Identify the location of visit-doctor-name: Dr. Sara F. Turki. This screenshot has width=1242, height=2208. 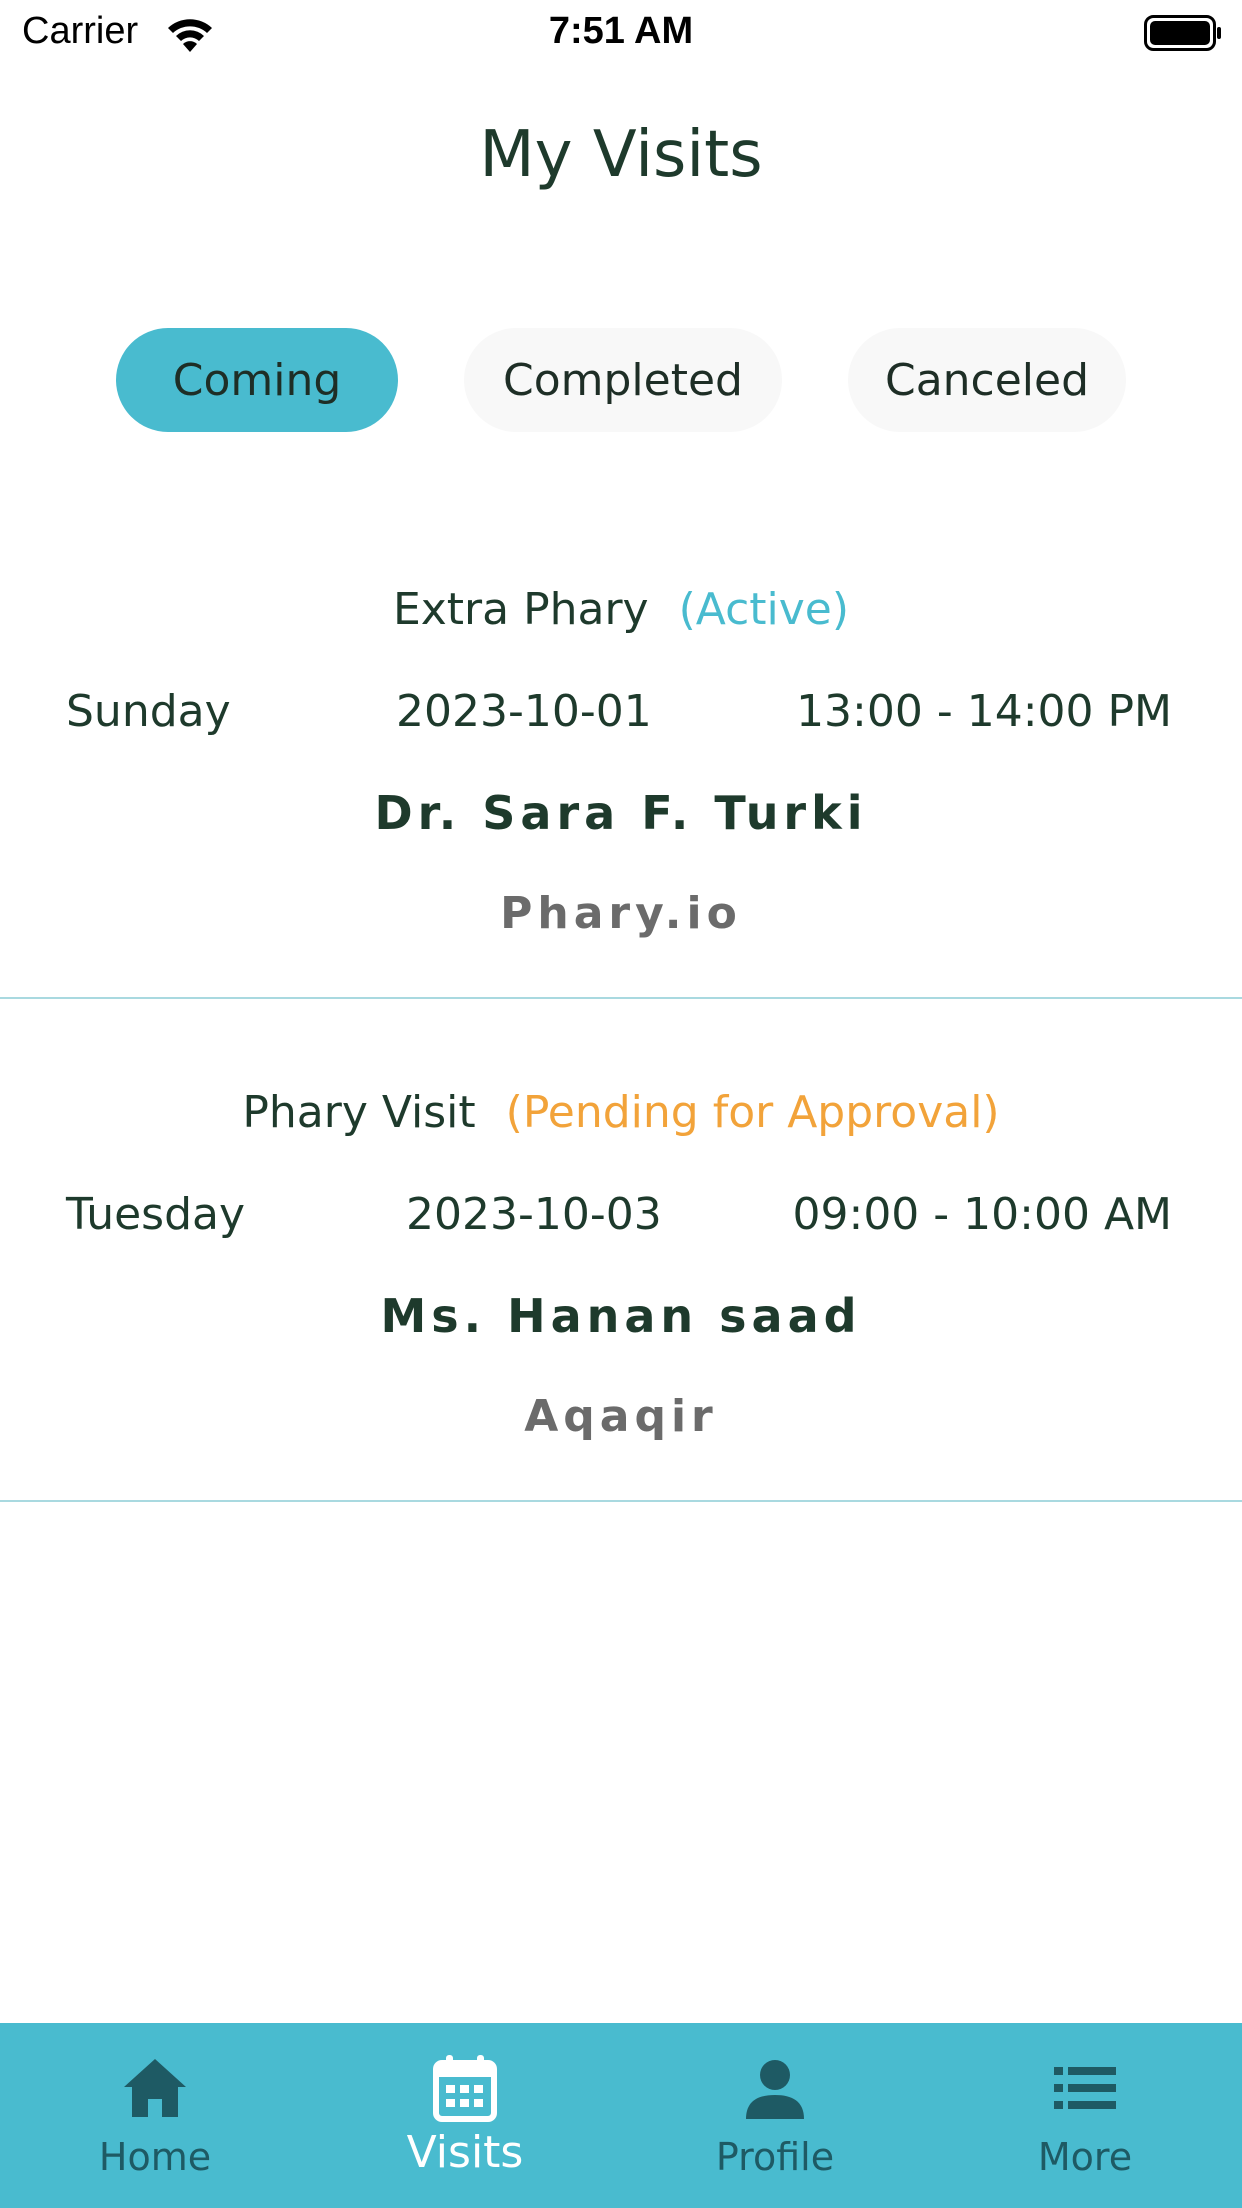
(621, 813).